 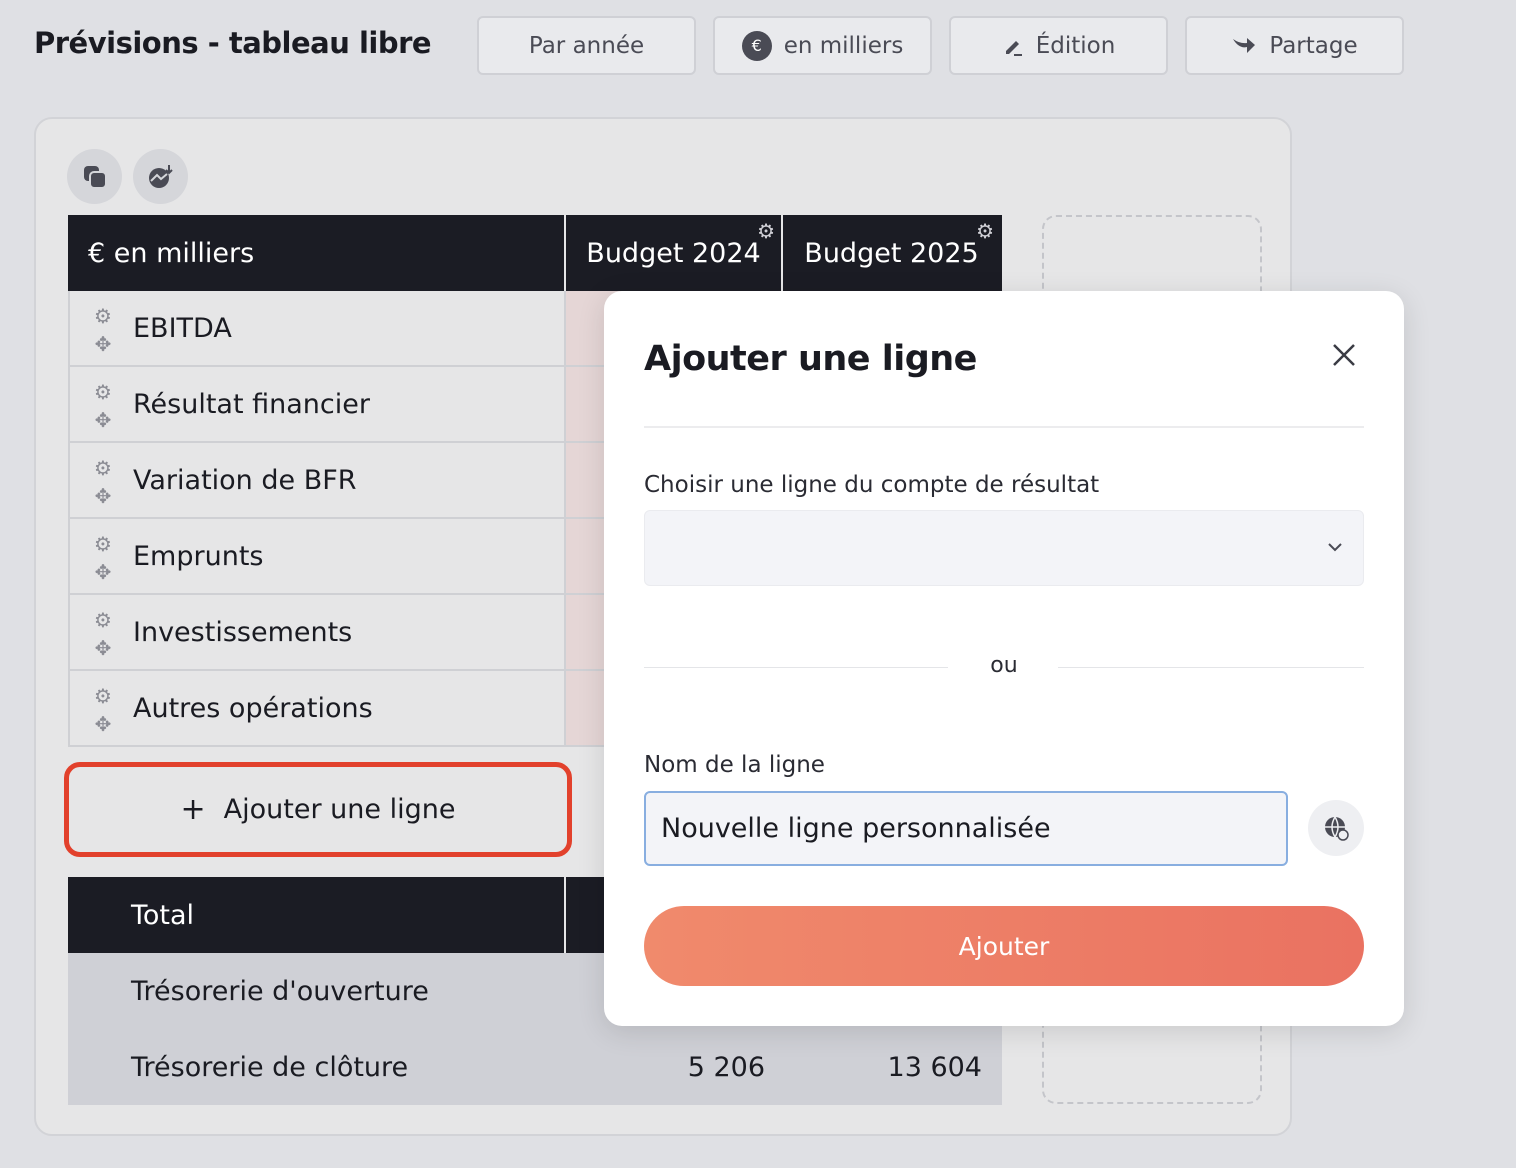 What do you see at coordinates (193, 809) in the screenshot?
I see `plus-icon: +` at bounding box center [193, 809].